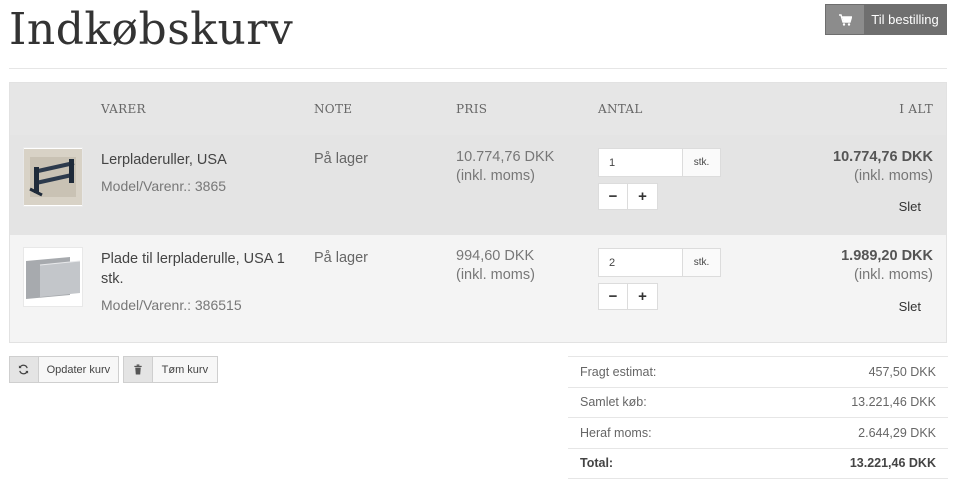  What do you see at coordinates (138, 369) in the screenshot?
I see `trash-icon` at bounding box center [138, 369].